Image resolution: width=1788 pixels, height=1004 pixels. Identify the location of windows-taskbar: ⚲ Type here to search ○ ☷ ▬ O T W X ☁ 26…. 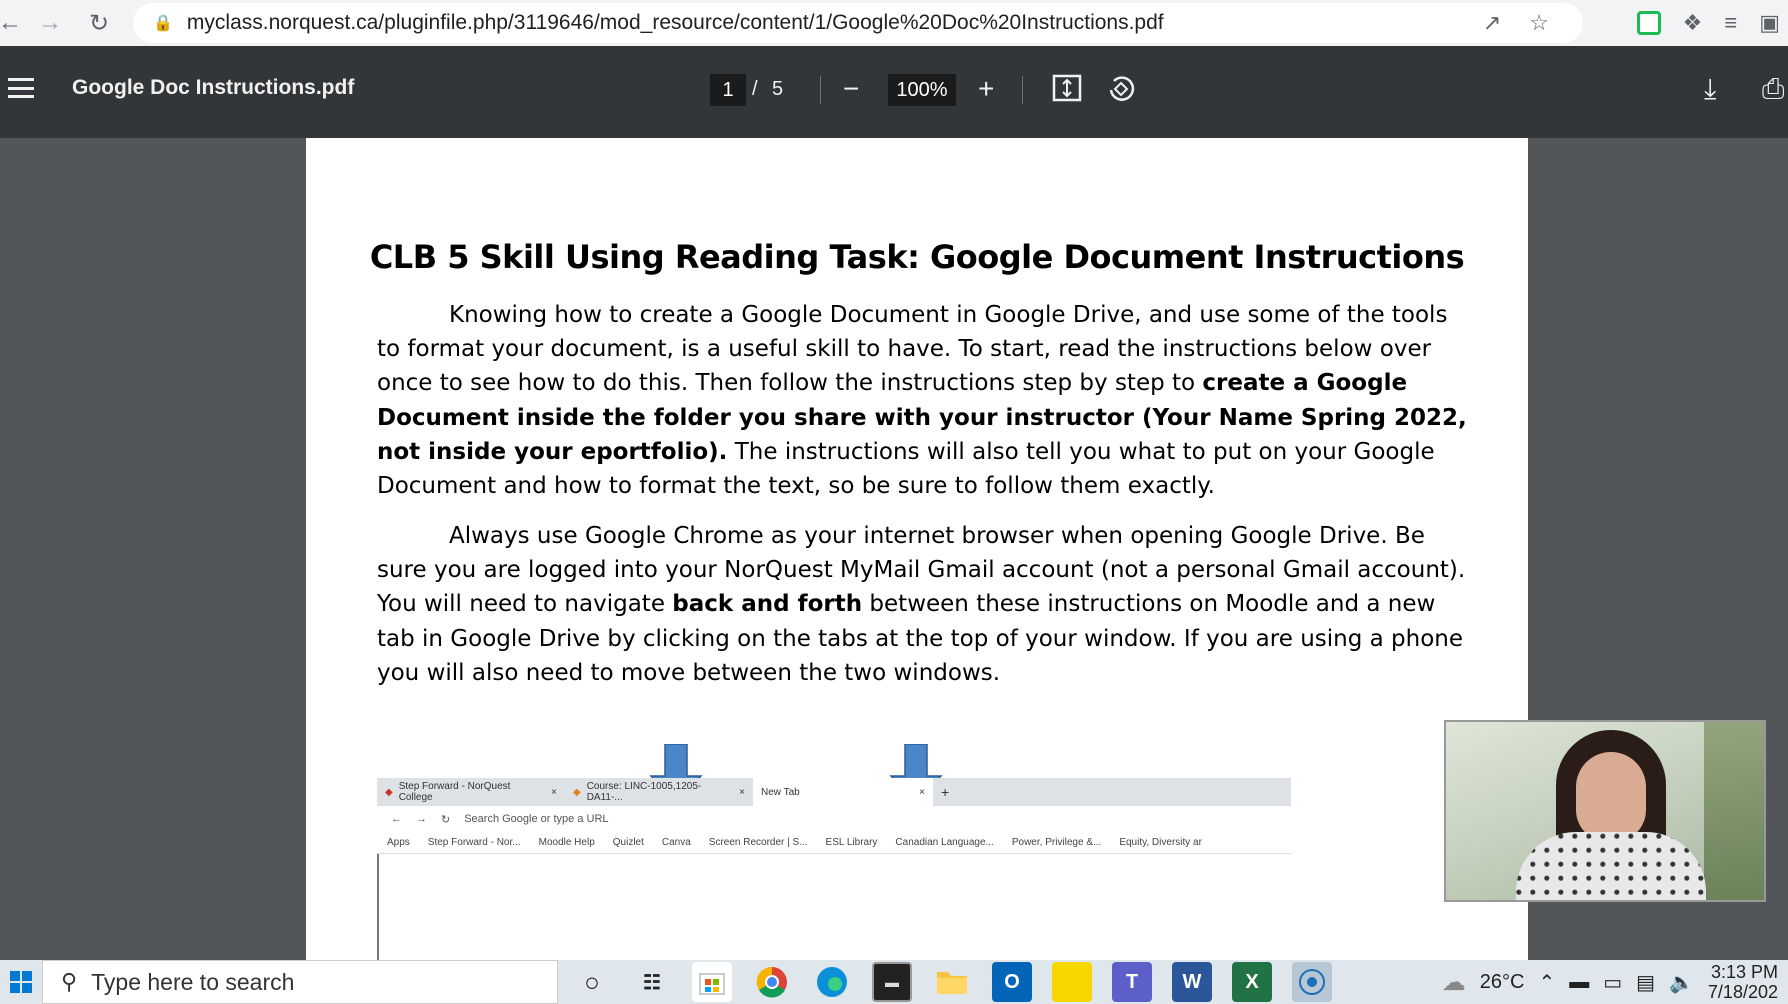
(894, 982).